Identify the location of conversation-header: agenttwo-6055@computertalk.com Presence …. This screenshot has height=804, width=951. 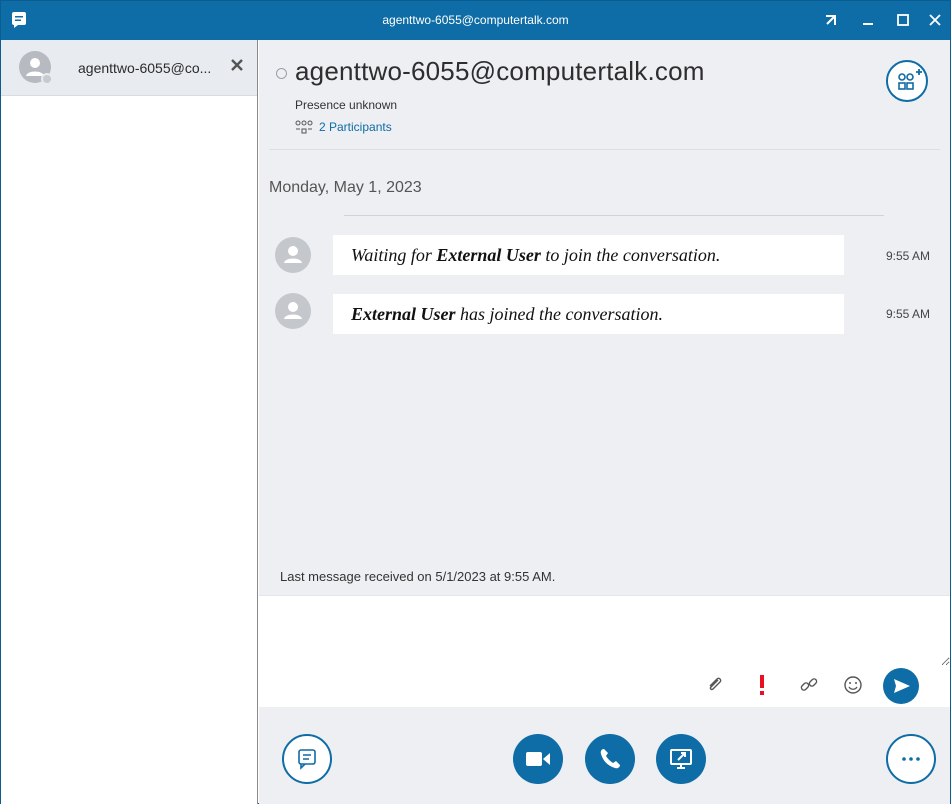
(604, 95).